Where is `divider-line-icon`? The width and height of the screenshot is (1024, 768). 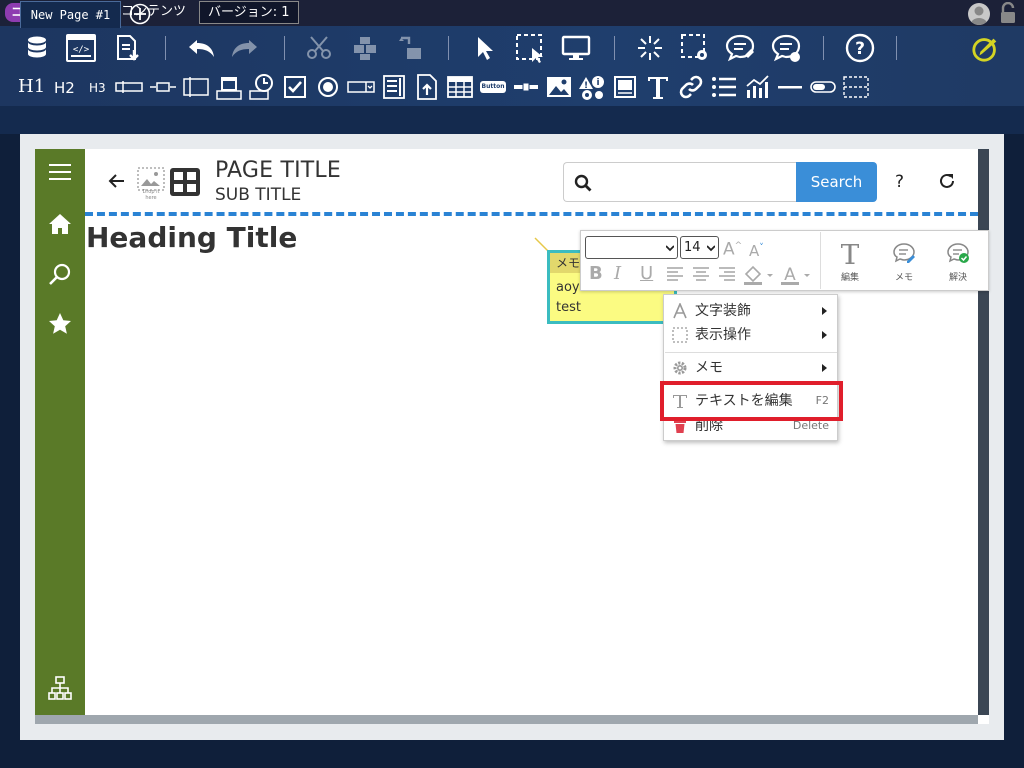
divider-line-icon is located at coordinates (790, 87).